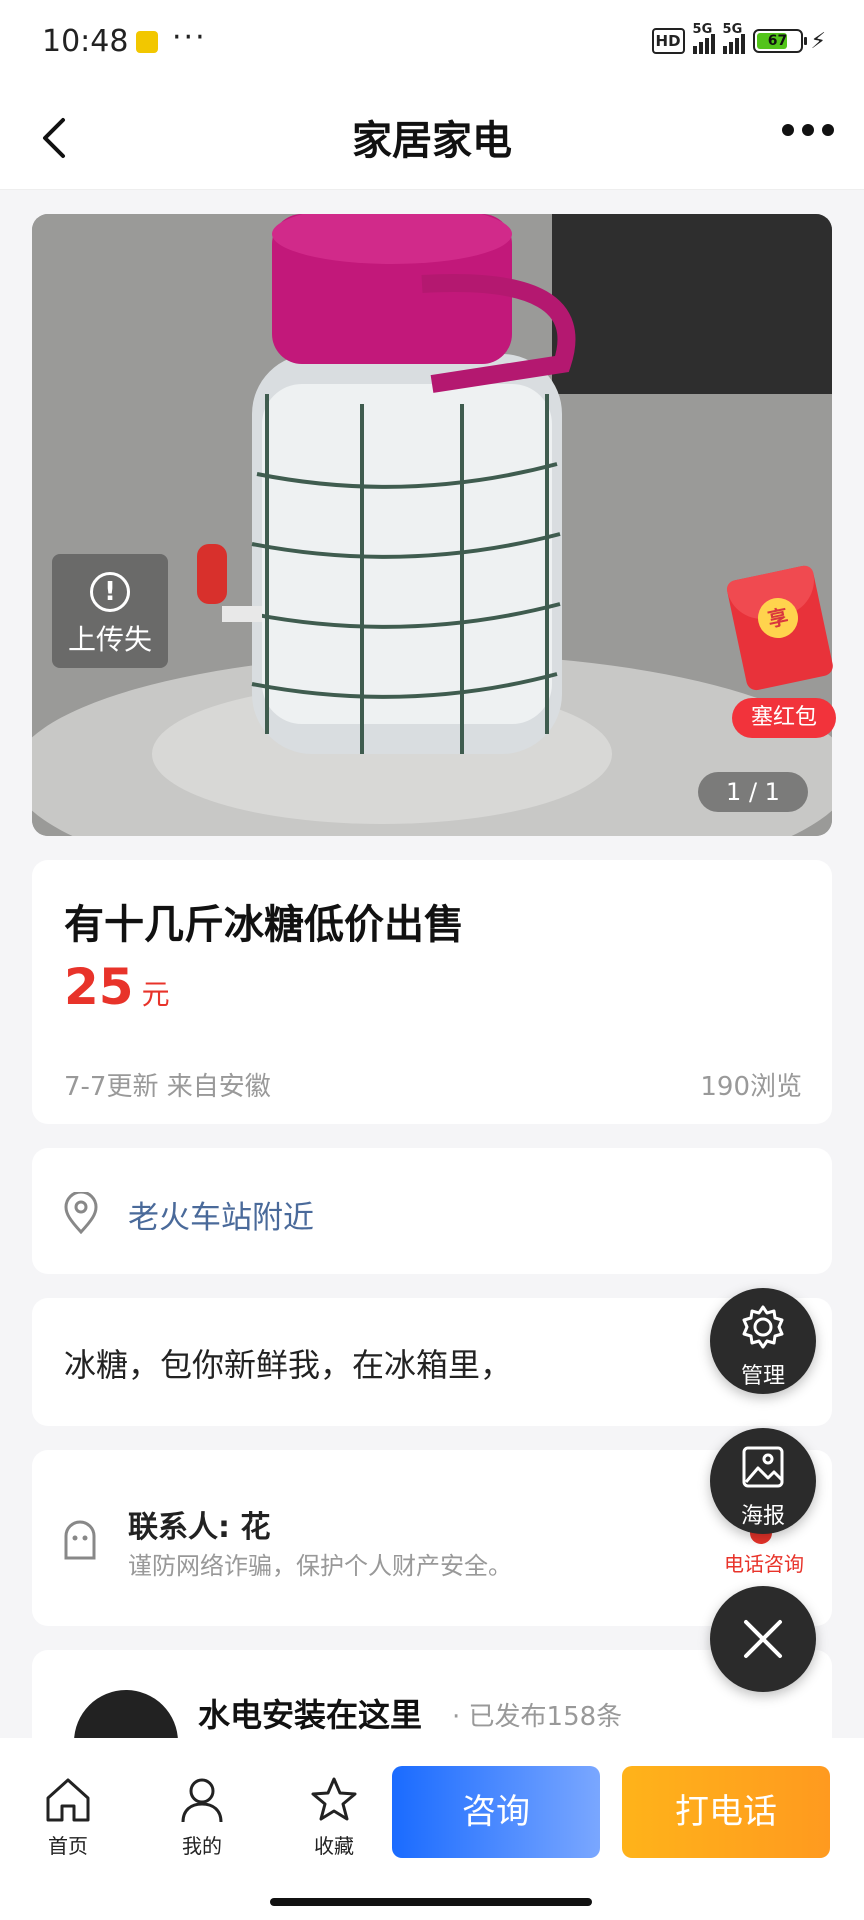 The width and height of the screenshot is (864, 1920). What do you see at coordinates (751, 1087) in the screenshot?
I see `view-count: 190浏览` at bounding box center [751, 1087].